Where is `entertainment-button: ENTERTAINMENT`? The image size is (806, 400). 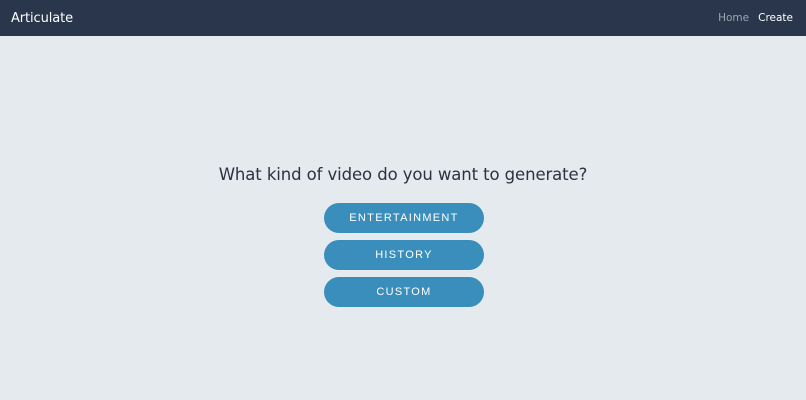
entertainment-button: ENTERTAINMENT is located at coordinates (404, 218).